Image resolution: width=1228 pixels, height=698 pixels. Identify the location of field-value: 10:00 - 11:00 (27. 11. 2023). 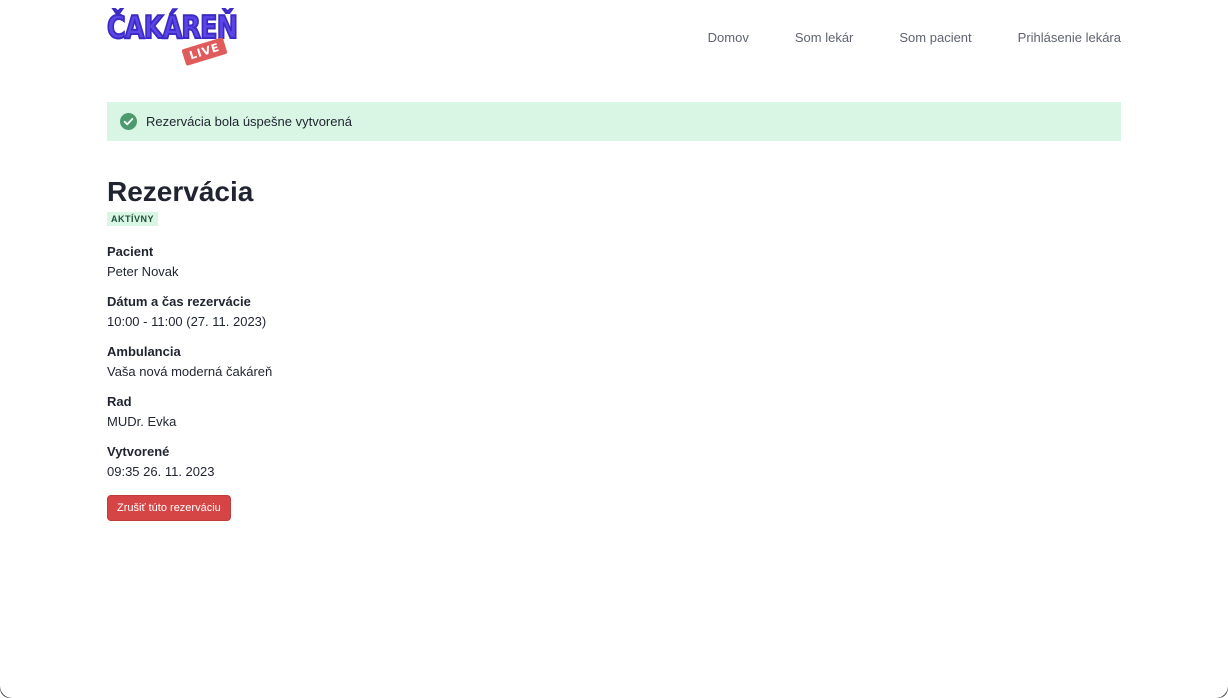
(187, 321).